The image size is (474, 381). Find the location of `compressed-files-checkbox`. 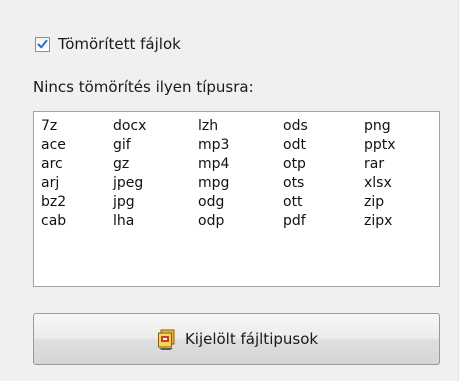

compressed-files-checkbox is located at coordinates (42, 44).